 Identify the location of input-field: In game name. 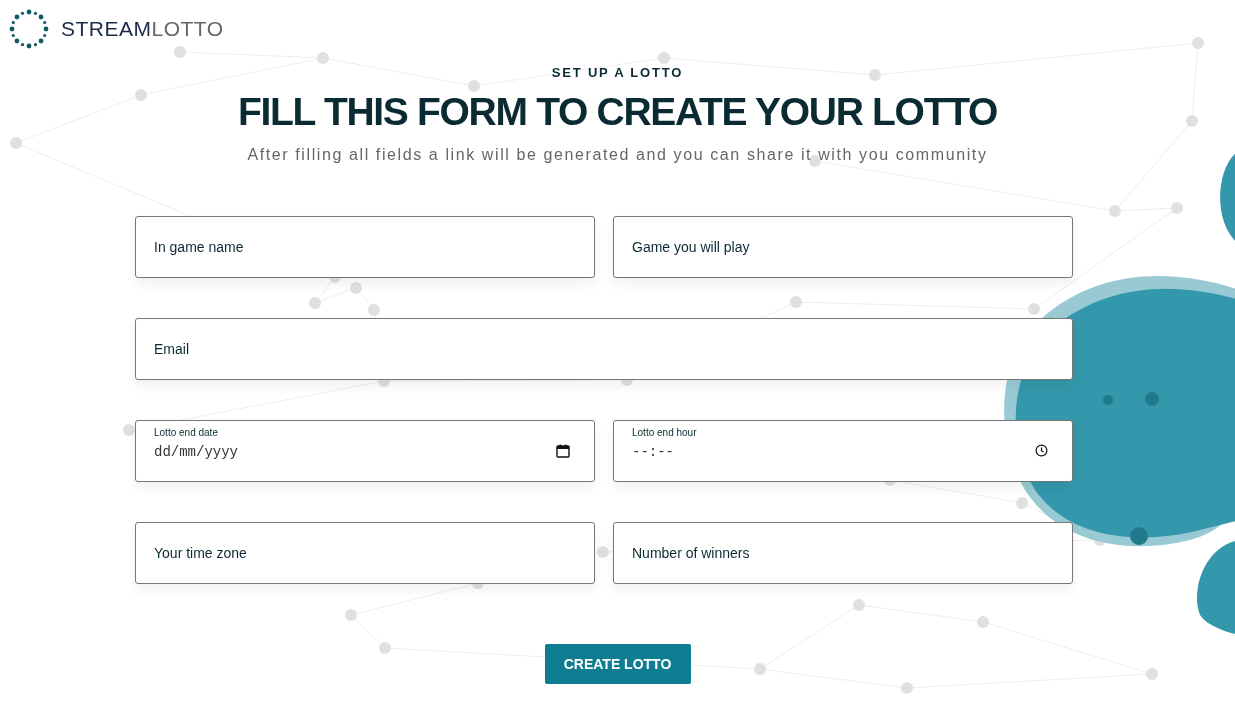
(365, 247).